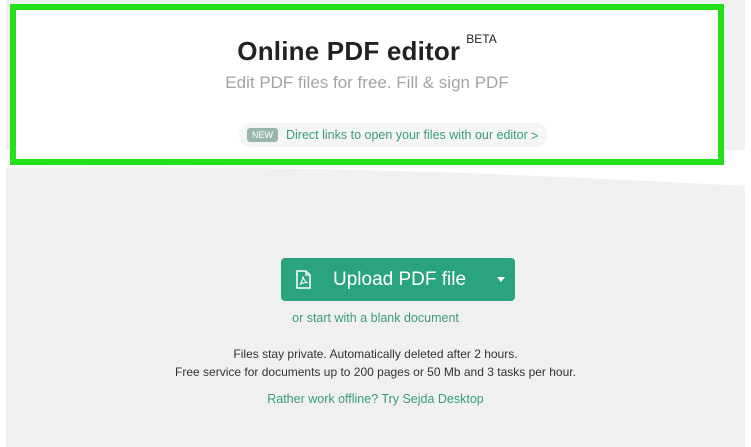  I want to click on beta-badge: BETA, so click(481, 39).